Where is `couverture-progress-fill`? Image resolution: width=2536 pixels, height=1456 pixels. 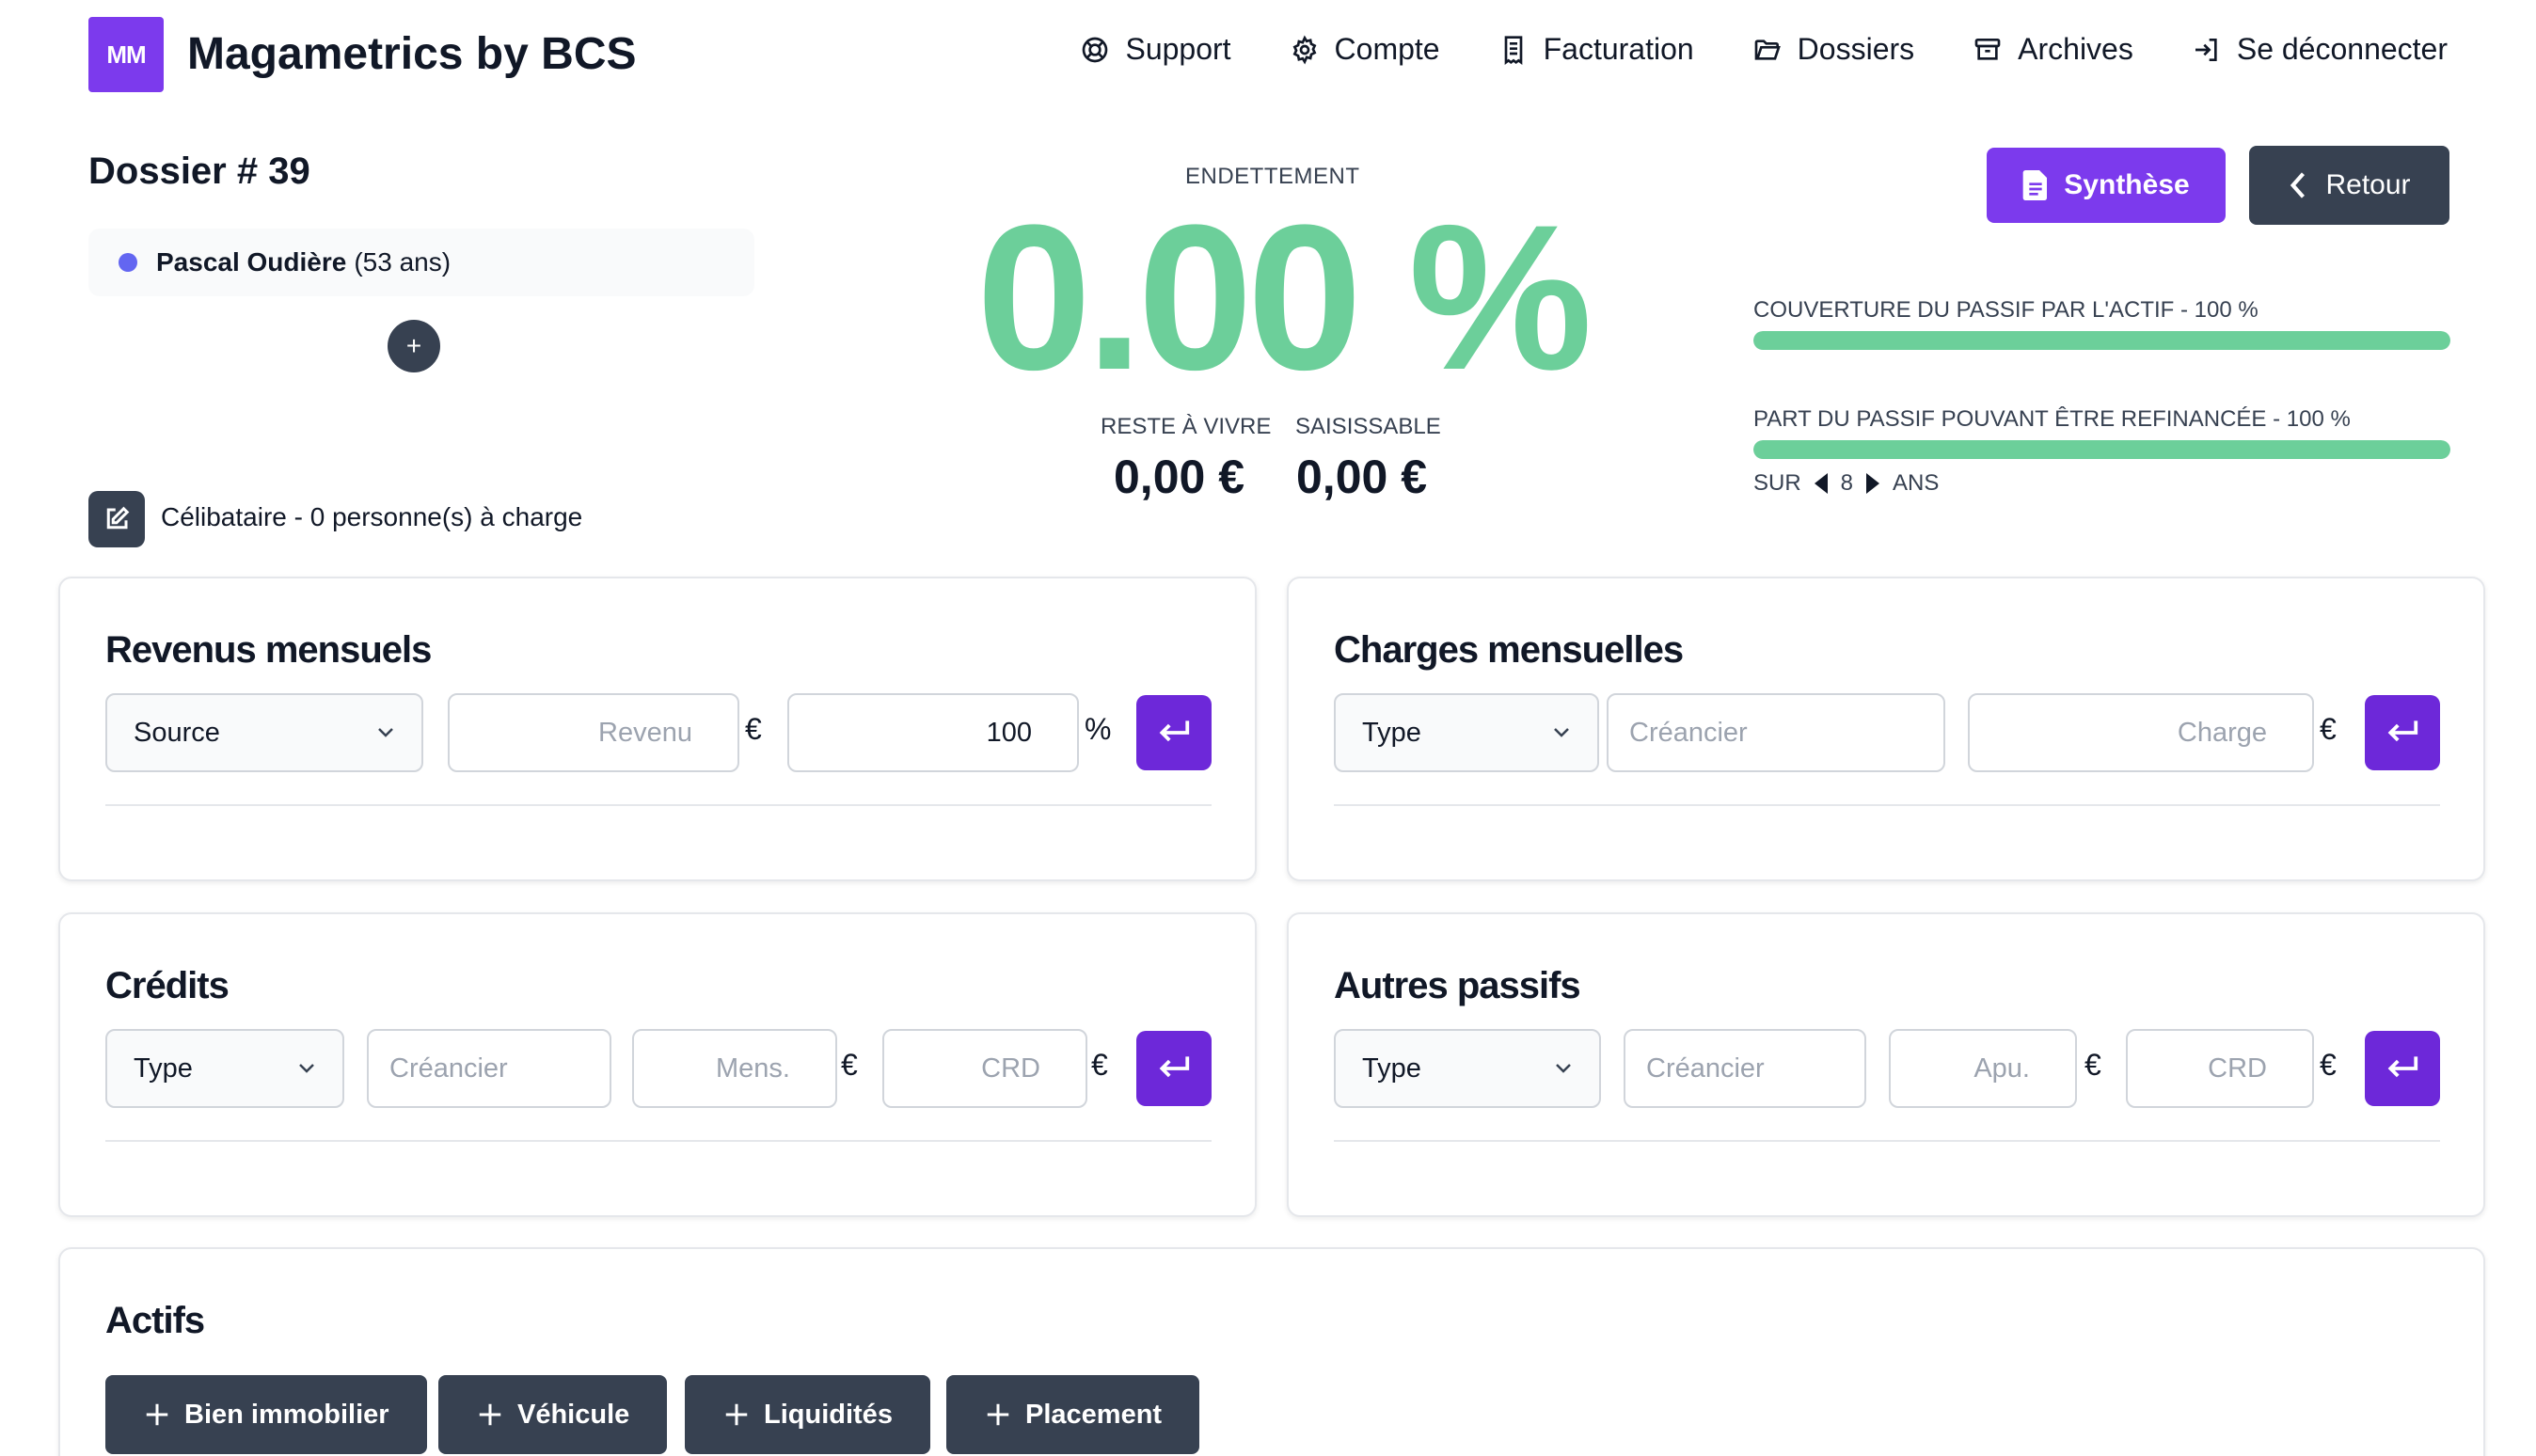
couverture-progress-fill is located at coordinates (2101, 340).